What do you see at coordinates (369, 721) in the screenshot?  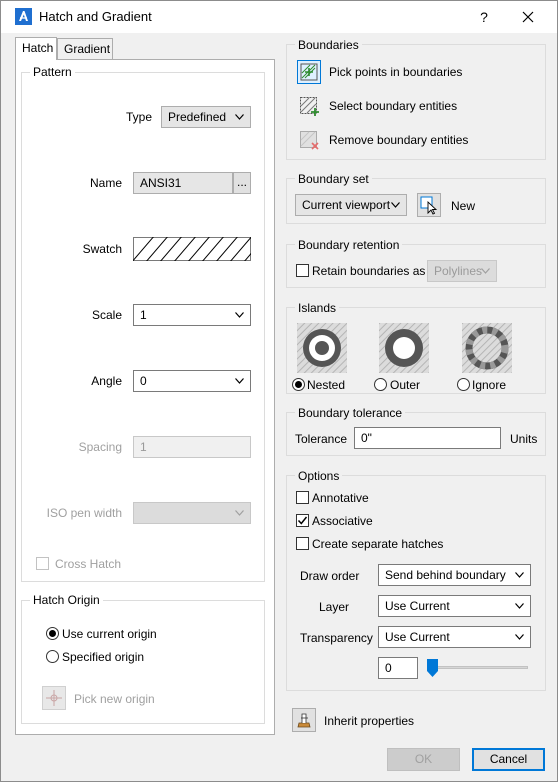 I see `inherit-properties-label: Inherit properties` at bounding box center [369, 721].